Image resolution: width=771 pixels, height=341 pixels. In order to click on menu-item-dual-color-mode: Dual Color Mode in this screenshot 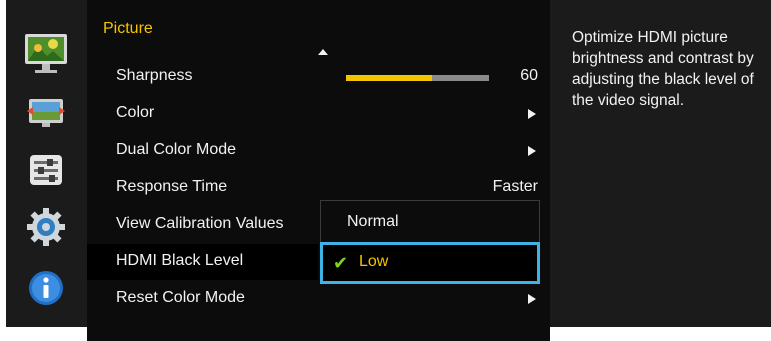, I will do `click(318, 151)`.